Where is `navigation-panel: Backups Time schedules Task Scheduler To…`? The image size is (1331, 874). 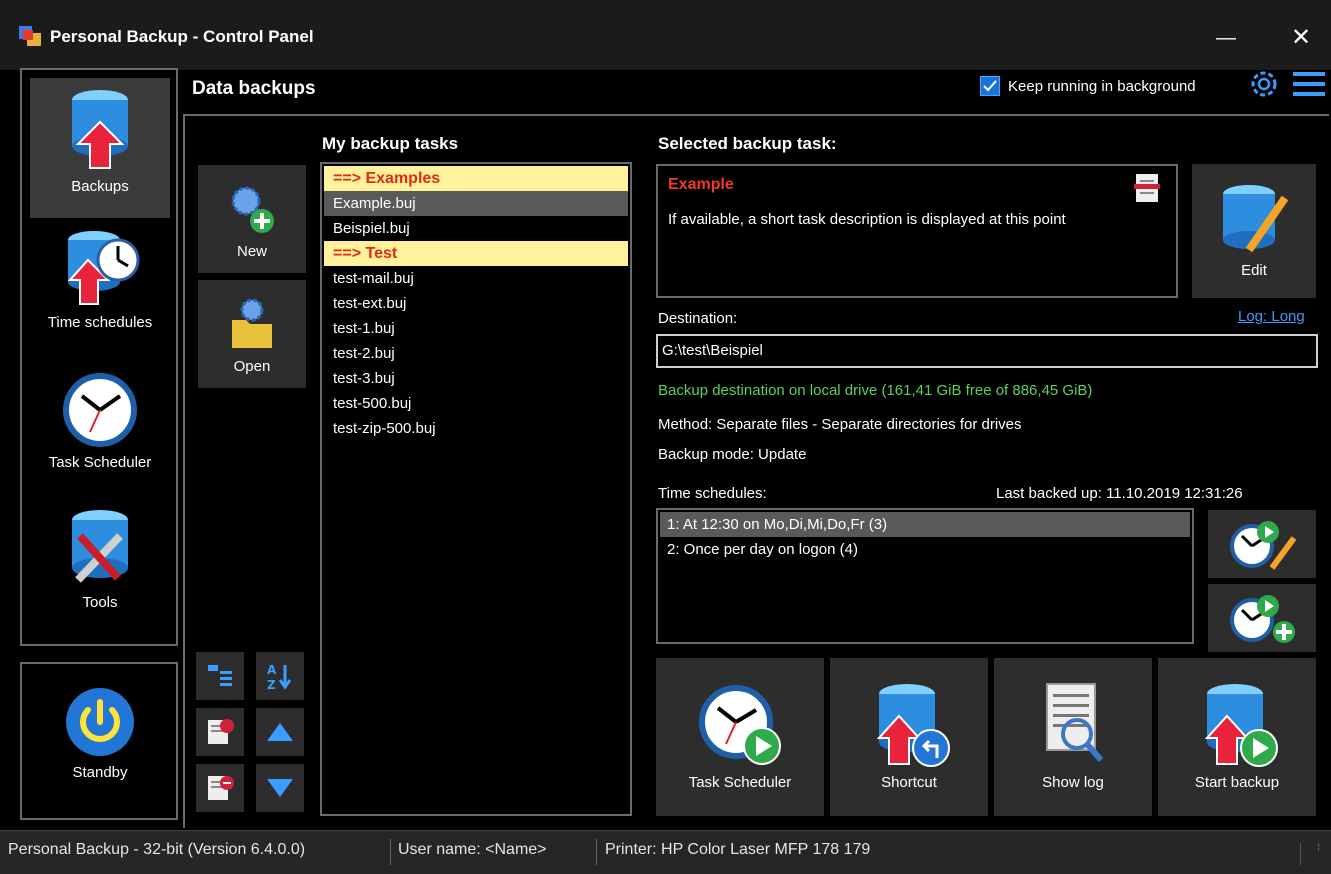
navigation-panel: Backups Time schedules Task Scheduler To… is located at coordinates (99, 357).